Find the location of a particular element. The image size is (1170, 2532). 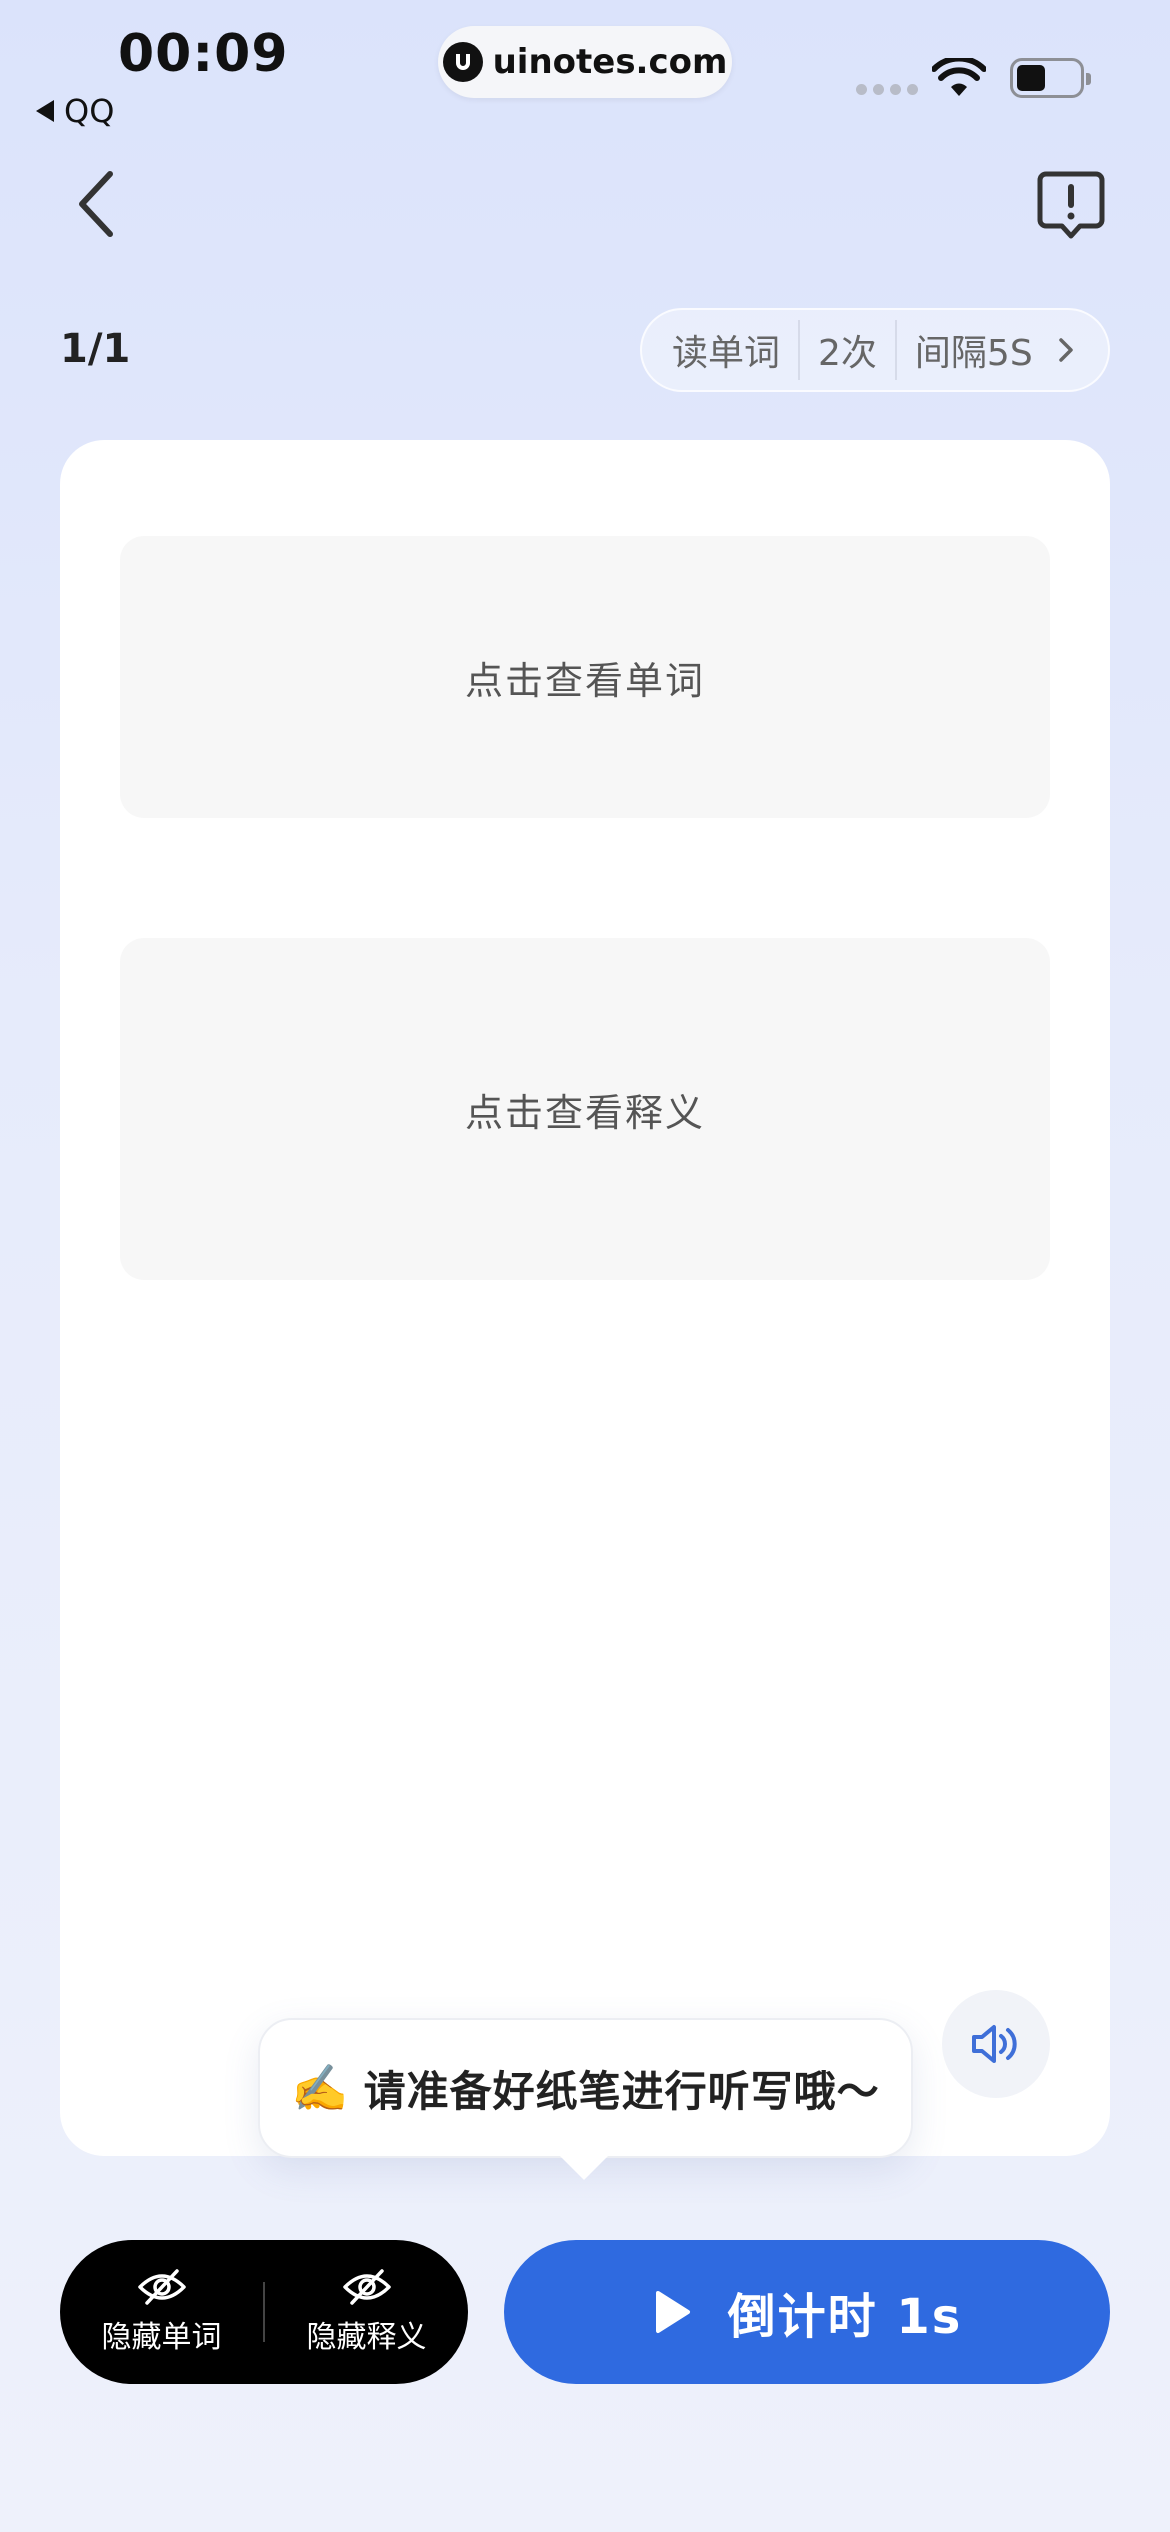

countdown-label: 倒计时 1s is located at coordinates (845, 2317).